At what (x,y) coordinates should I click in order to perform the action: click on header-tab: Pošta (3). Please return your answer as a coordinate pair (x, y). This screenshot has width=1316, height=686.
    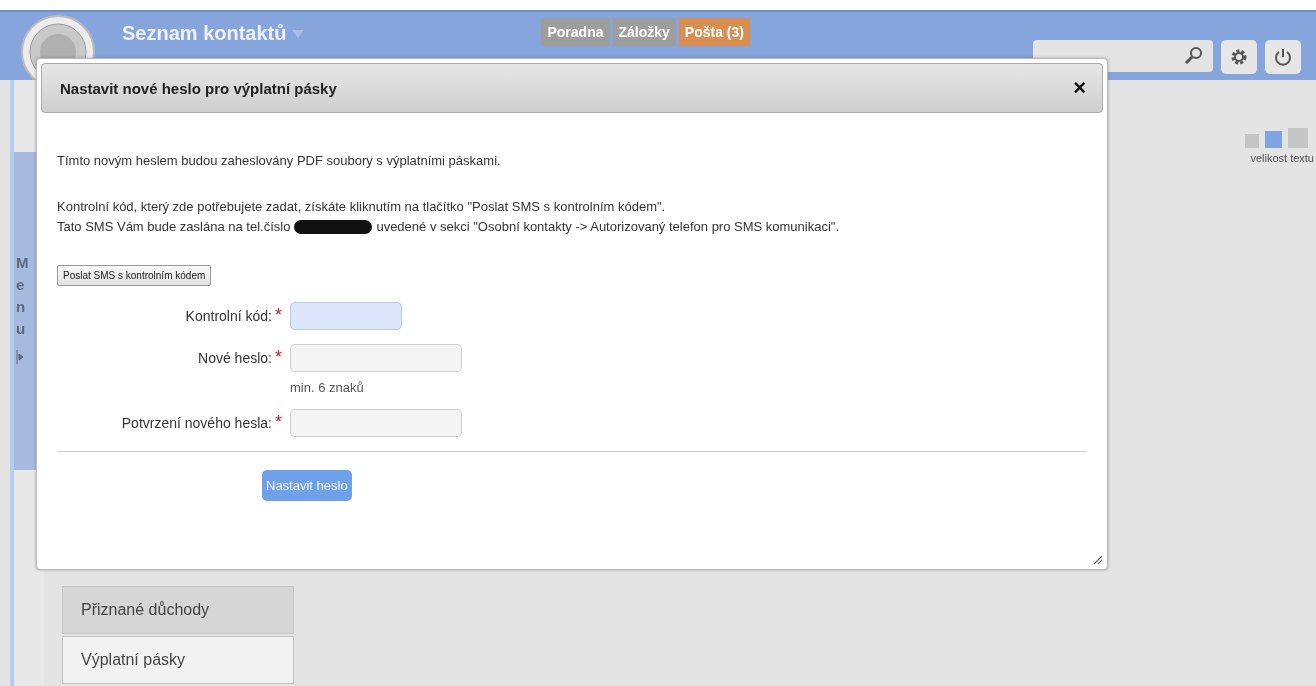
    Looking at the image, I should click on (714, 32).